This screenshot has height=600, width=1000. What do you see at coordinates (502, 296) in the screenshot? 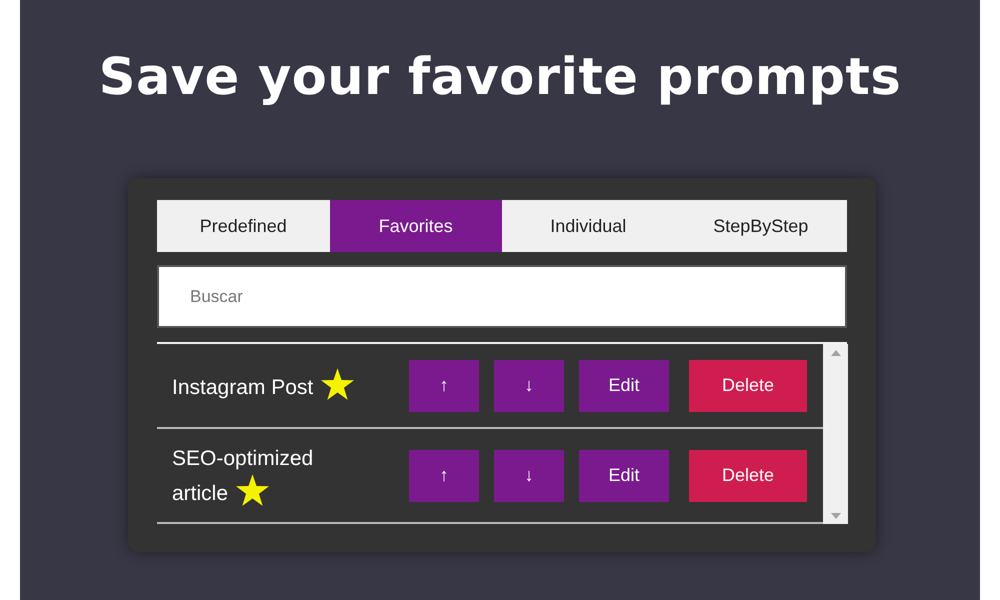
I see `search-field: Buscar` at bounding box center [502, 296].